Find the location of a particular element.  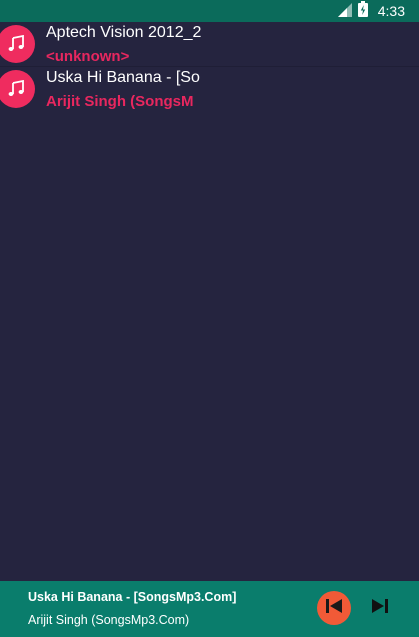

song-title: Aptech Vision 2012_2 is located at coordinates (124, 32).